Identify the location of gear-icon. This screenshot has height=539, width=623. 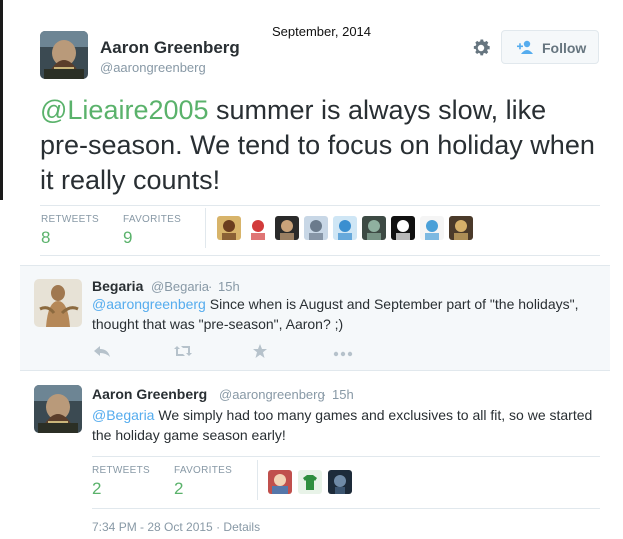
(481, 48).